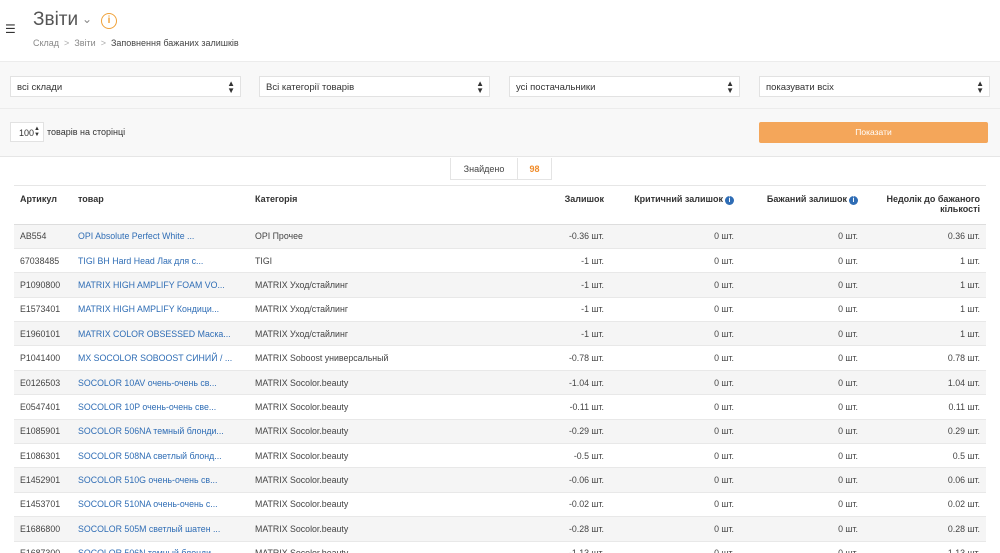  Describe the element at coordinates (802, 205) in the screenshot. I see `column-header-desired-stock: Бажаний залишок i` at that location.